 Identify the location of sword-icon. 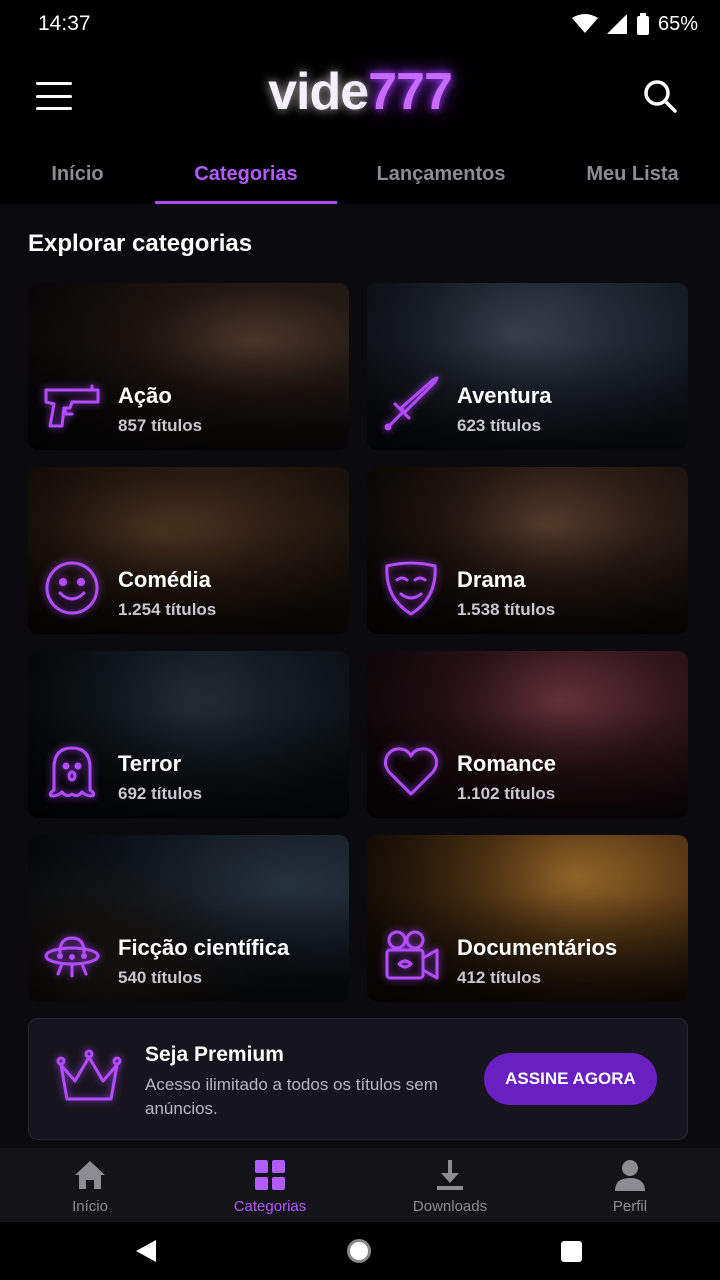
(411, 404).